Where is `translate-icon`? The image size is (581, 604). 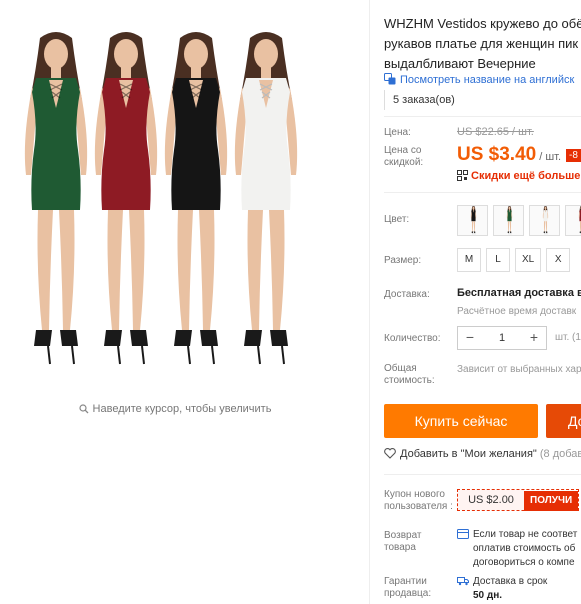 translate-icon is located at coordinates (390, 80).